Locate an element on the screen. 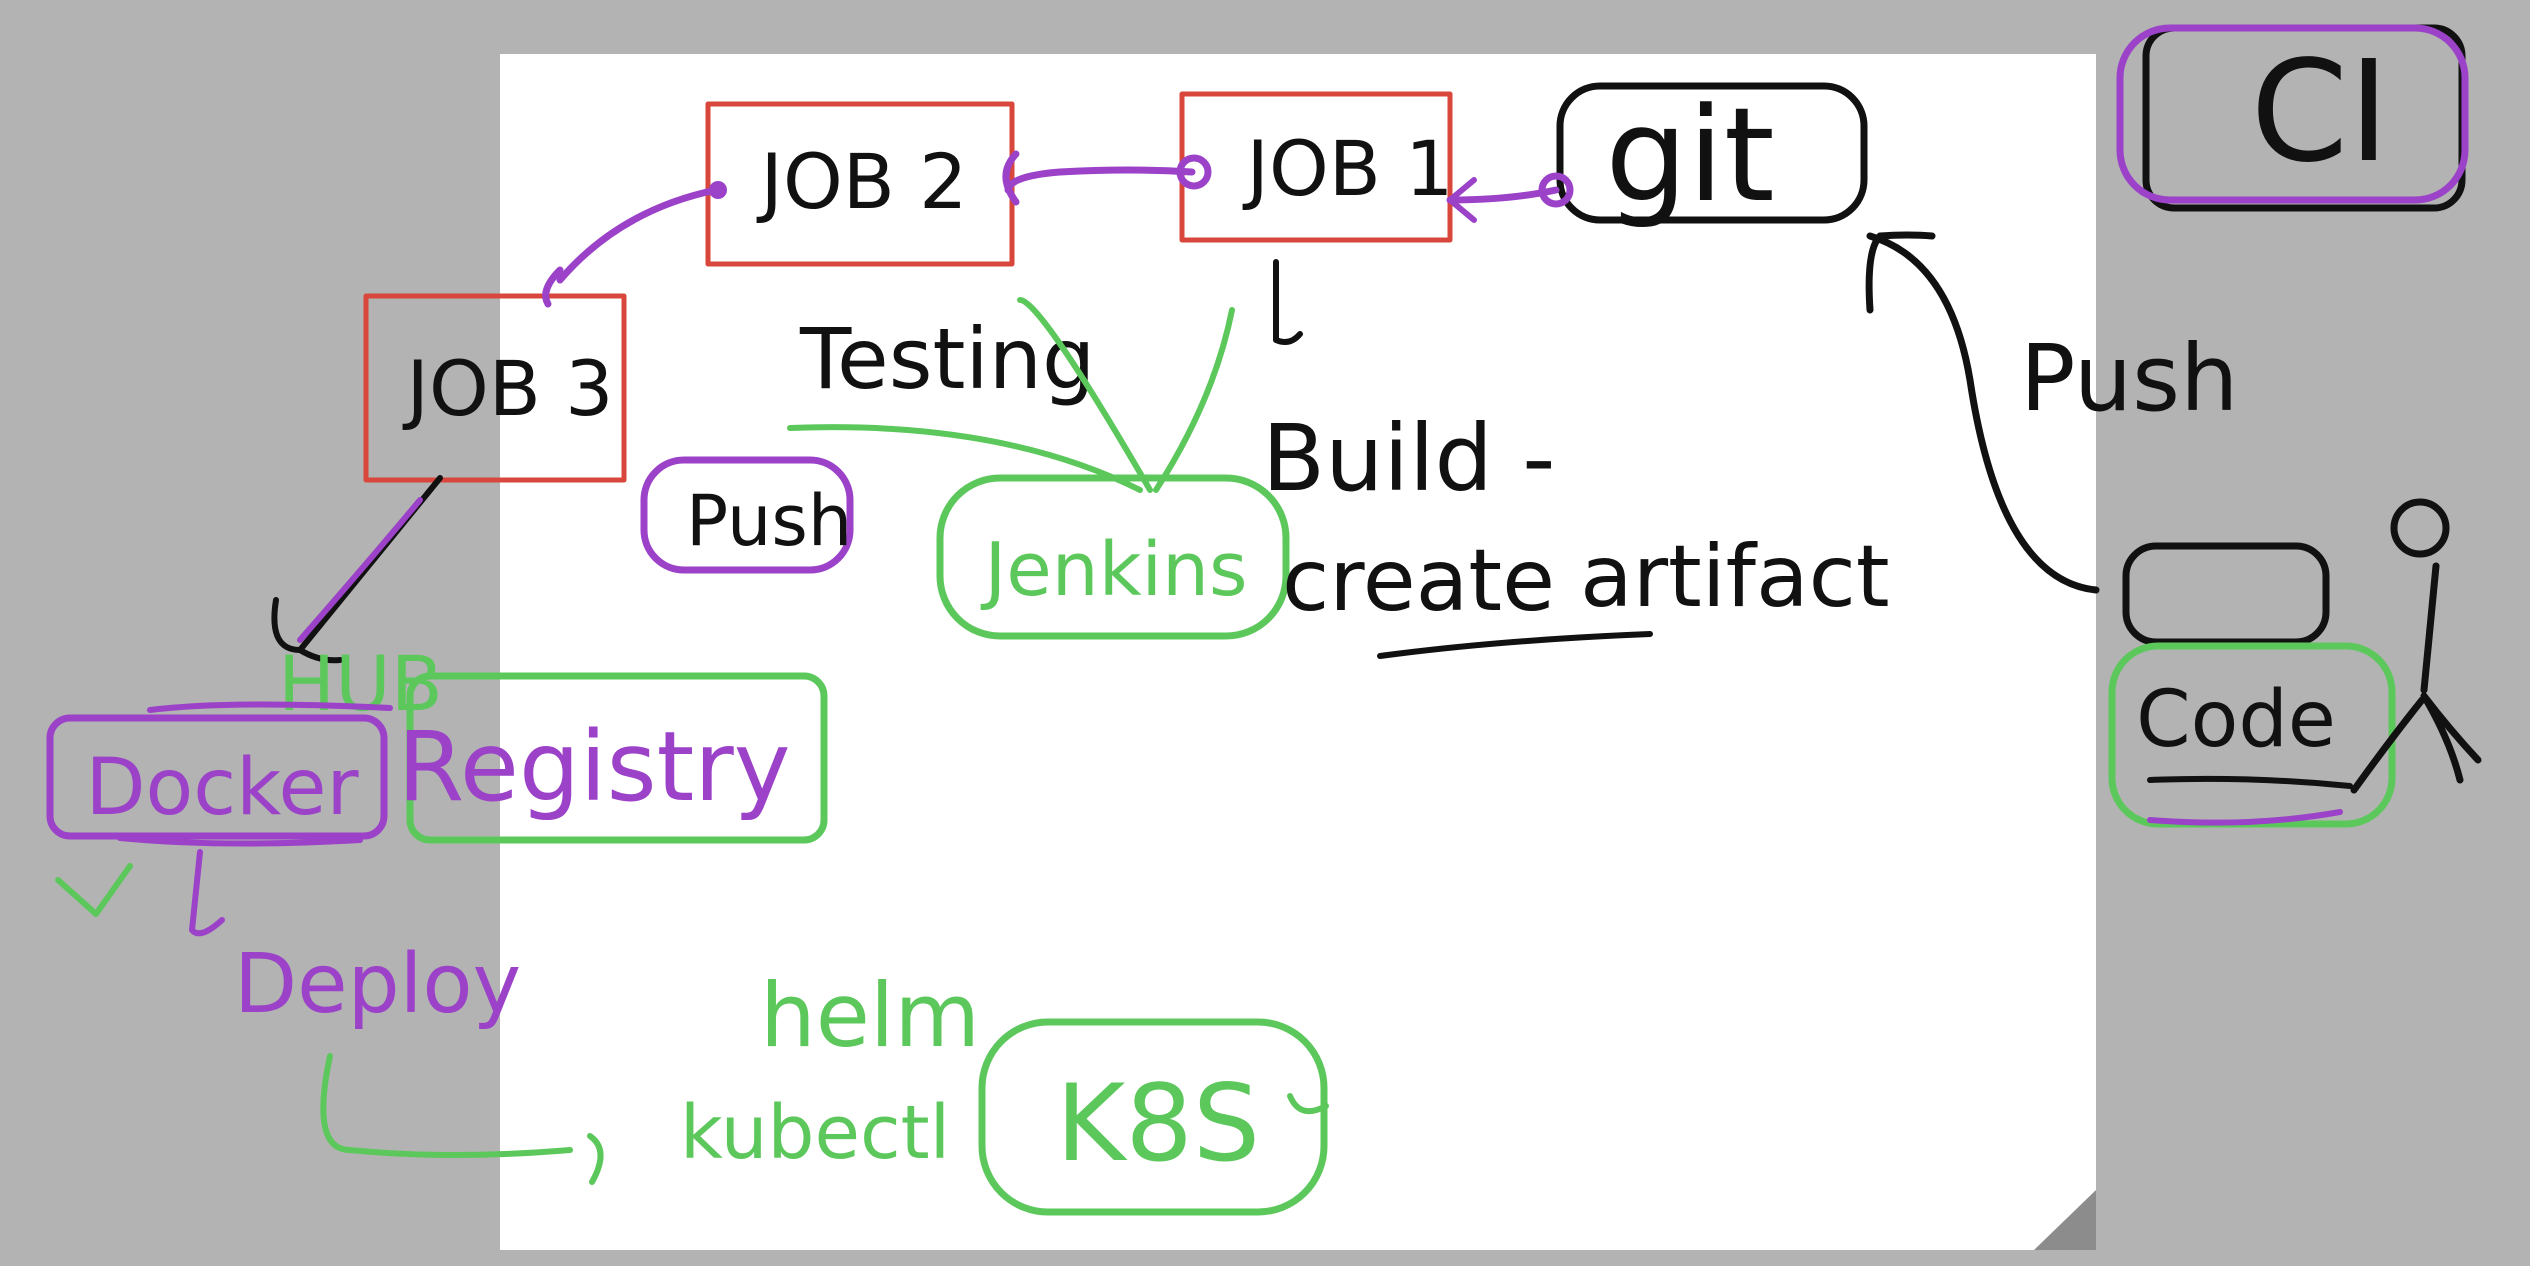 This screenshot has height=1266, width=2530. git-node: git is located at coordinates (1712, 155).